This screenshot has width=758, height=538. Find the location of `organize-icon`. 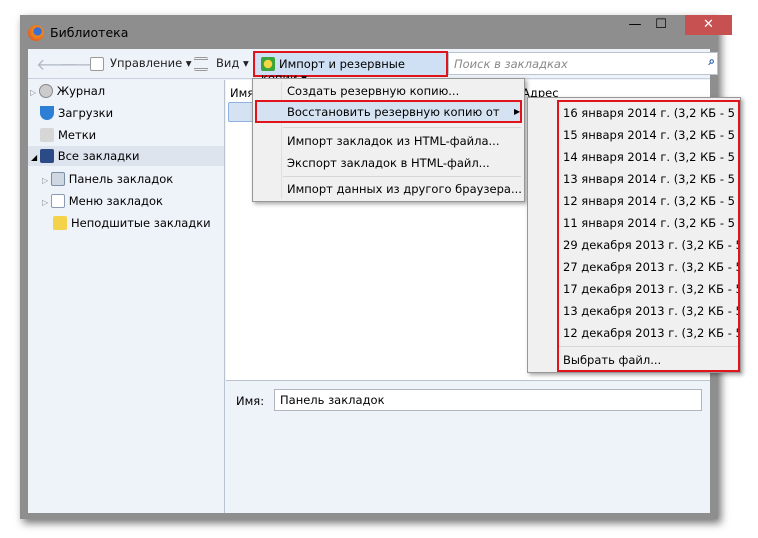

organize-icon is located at coordinates (97, 64).